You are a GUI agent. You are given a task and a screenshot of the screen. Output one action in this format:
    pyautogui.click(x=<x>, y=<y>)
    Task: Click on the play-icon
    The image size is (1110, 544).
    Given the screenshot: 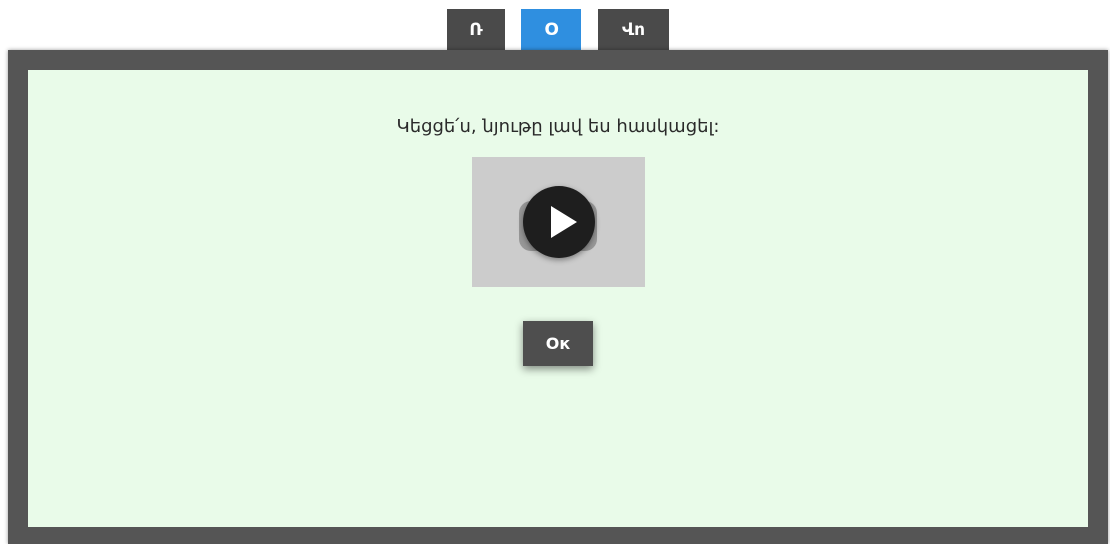 What is the action you would take?
    pyautogui.click(x=559, y=222)
    